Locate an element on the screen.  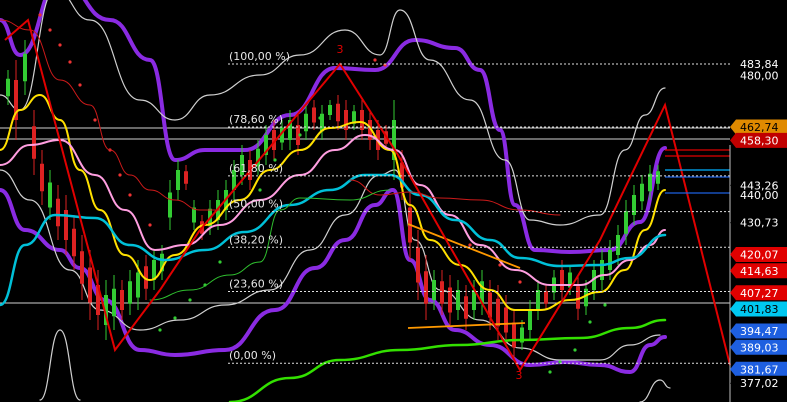
price-tag-label: 462,74 is located at coordinates (759, 127).